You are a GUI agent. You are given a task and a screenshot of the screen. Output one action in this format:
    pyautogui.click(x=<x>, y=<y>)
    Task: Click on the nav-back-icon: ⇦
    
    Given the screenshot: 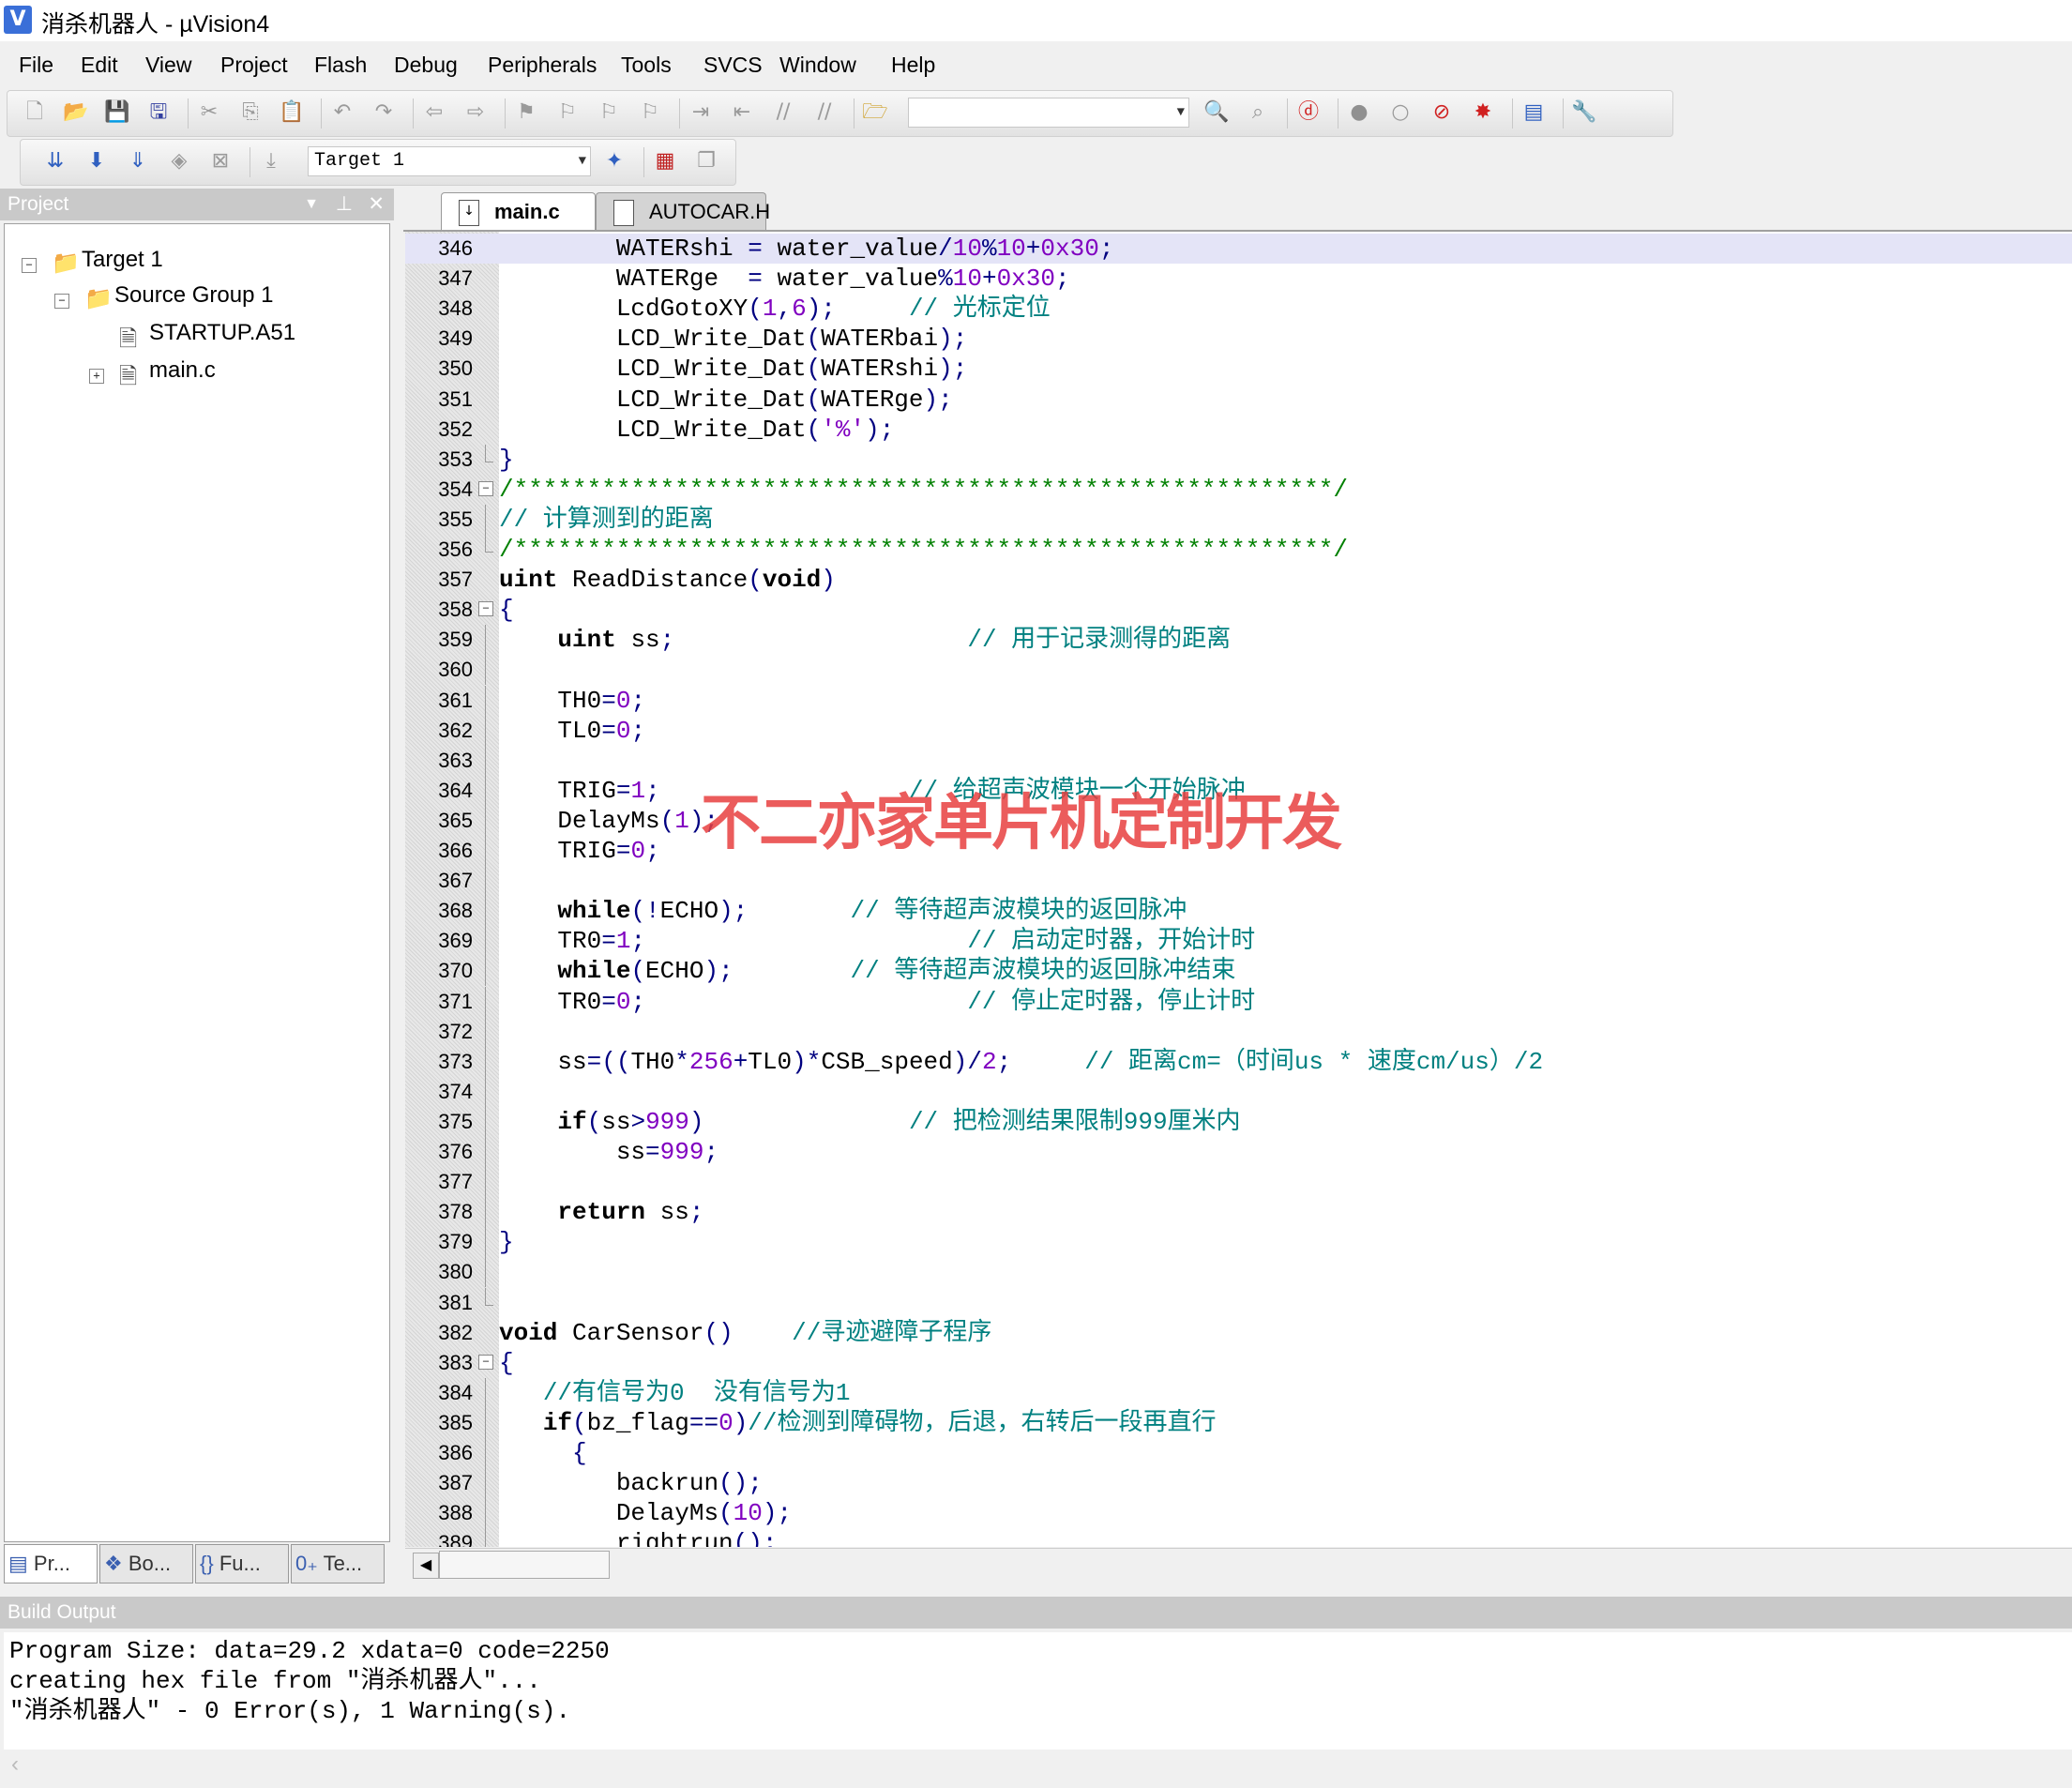 What is the action you would take?
    pyautogui.click(x=434, y=113)
    